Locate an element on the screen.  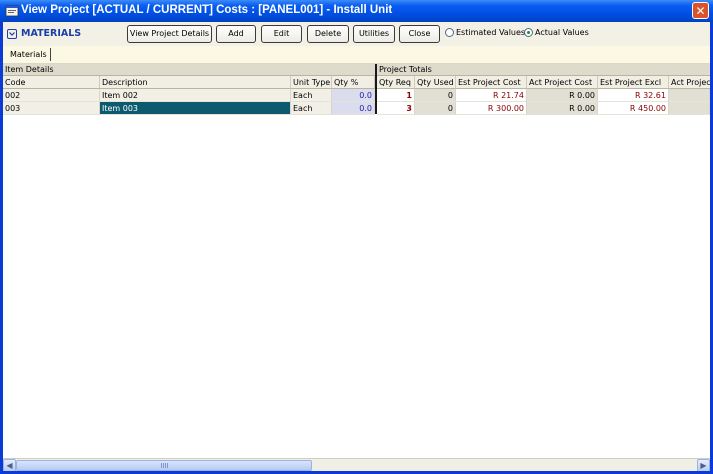
add-button: Add is located at coordinates (236, 34).